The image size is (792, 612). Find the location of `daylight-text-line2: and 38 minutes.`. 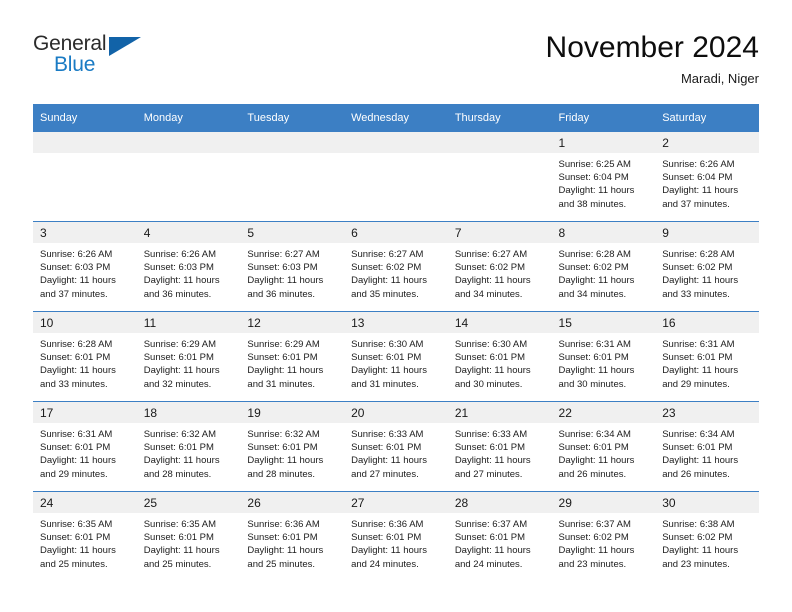

daylight-text-line2: and 38 minutes. is located at coordinates (592, 204).